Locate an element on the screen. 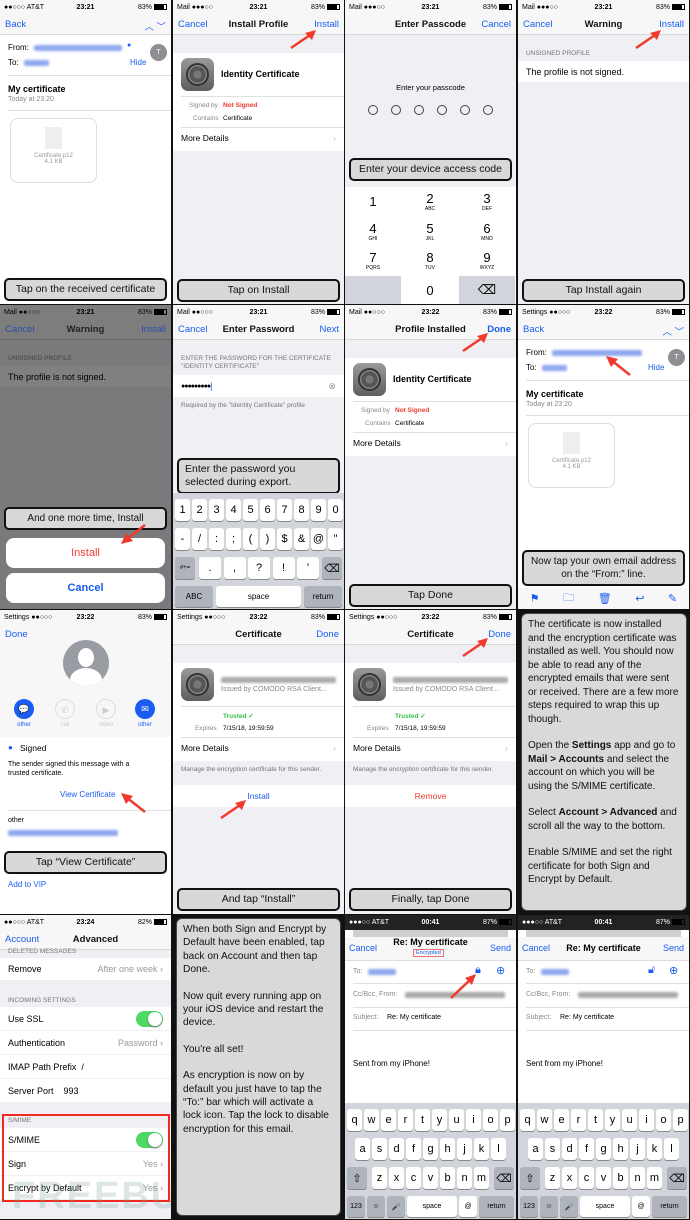  message-body: Sent from my iPhone! is located at coordinates (564, 1063).